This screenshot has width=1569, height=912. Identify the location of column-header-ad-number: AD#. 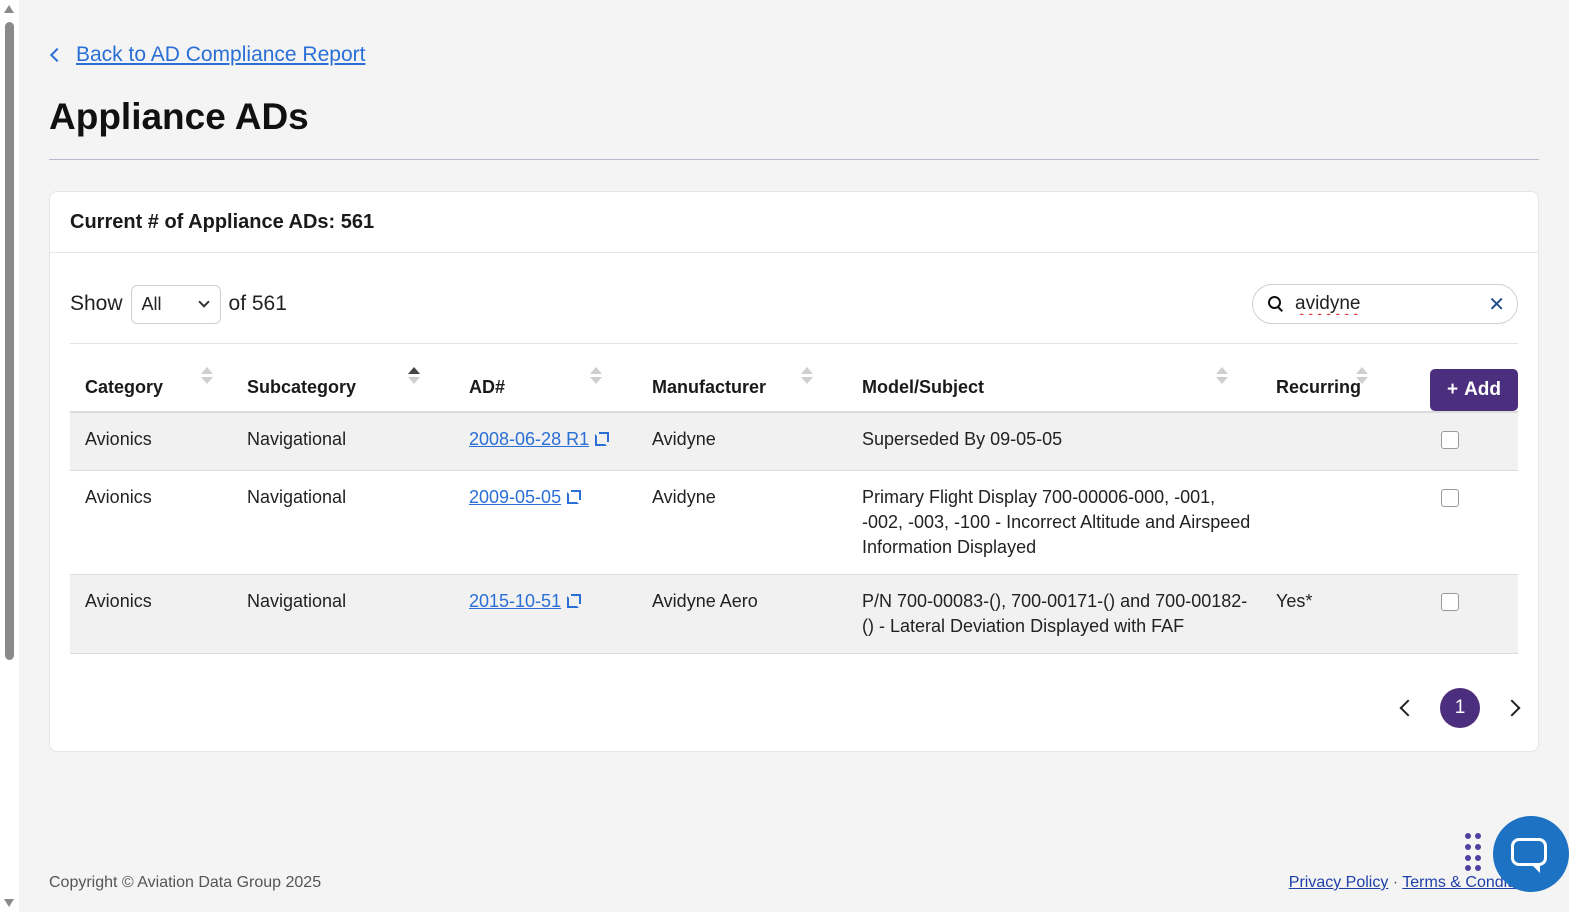
(545, 384).